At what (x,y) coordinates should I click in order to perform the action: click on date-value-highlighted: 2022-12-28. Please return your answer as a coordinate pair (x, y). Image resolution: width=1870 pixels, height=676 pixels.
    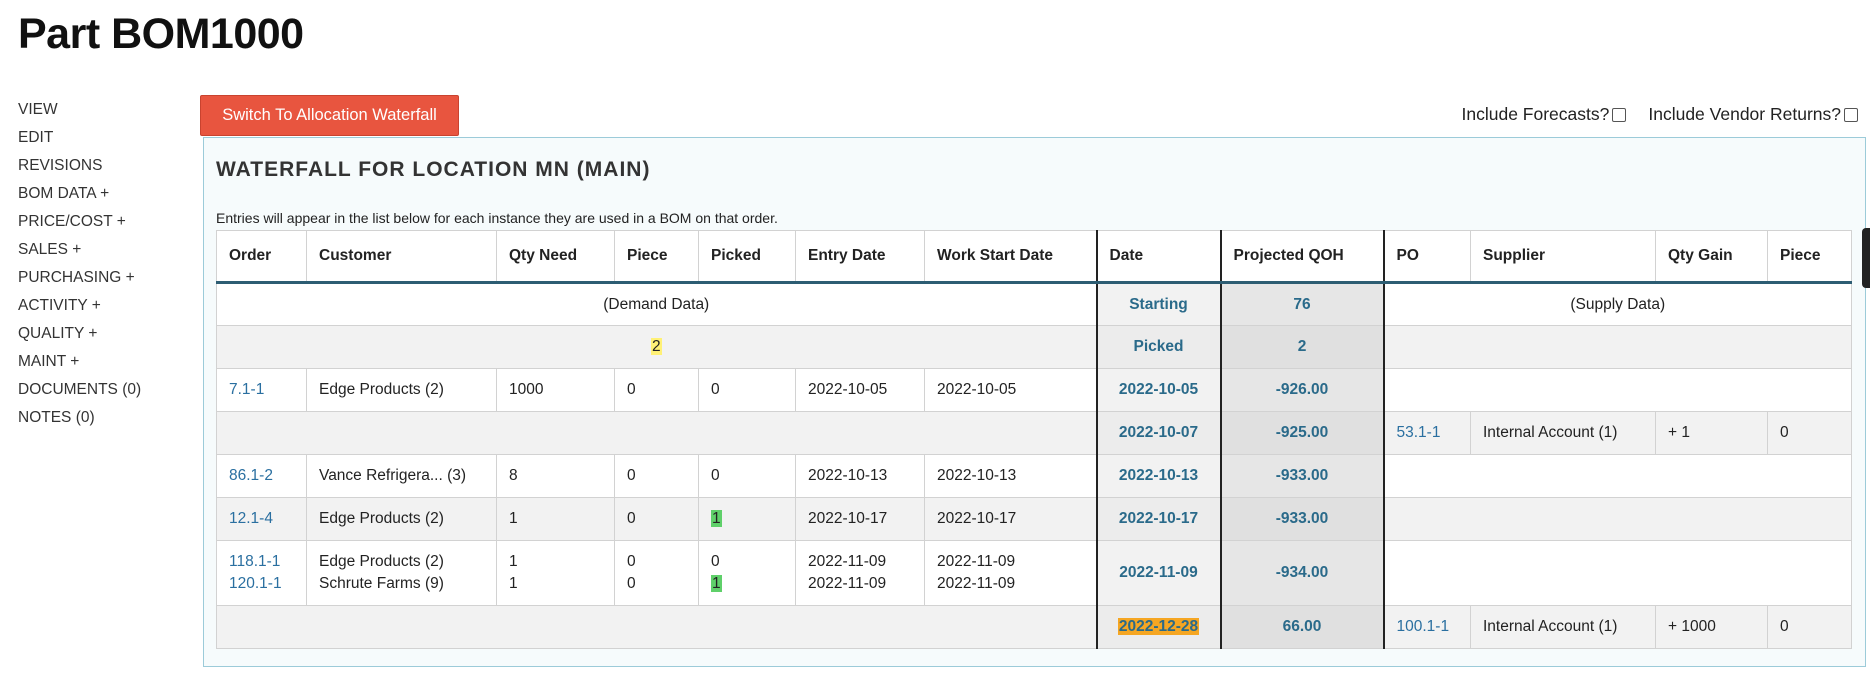
    Looking at the image, I should click on (1158, 626).